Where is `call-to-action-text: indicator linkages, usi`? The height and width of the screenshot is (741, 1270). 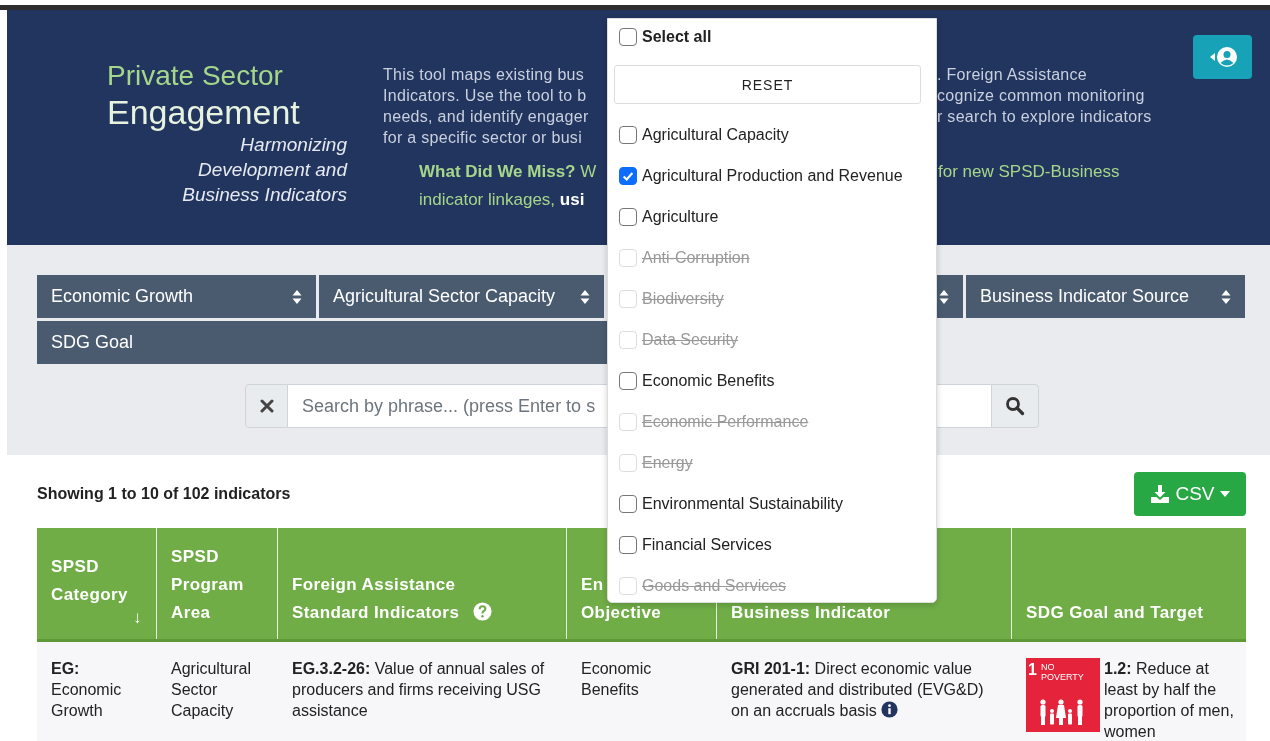
call-to-action-text: indicator linkages, usi is located at coordinates (502, 199).